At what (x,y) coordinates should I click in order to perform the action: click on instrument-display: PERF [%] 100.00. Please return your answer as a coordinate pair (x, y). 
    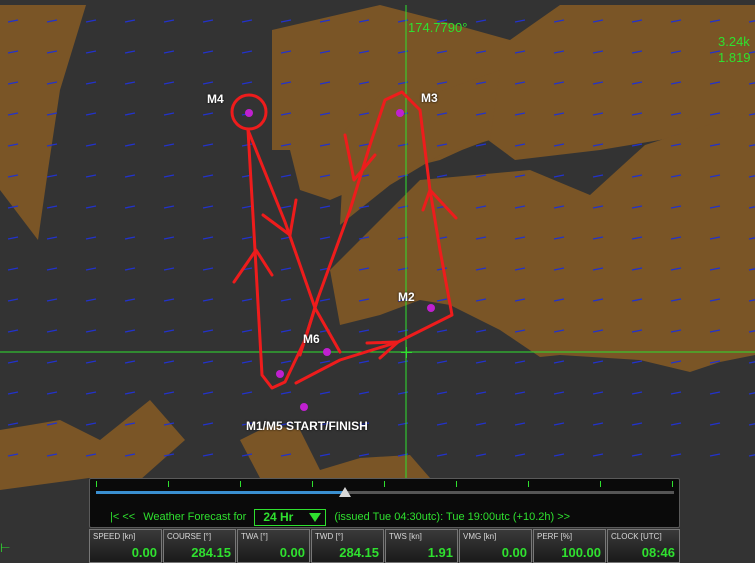
    Looking at the image, I should click on (569, 546).